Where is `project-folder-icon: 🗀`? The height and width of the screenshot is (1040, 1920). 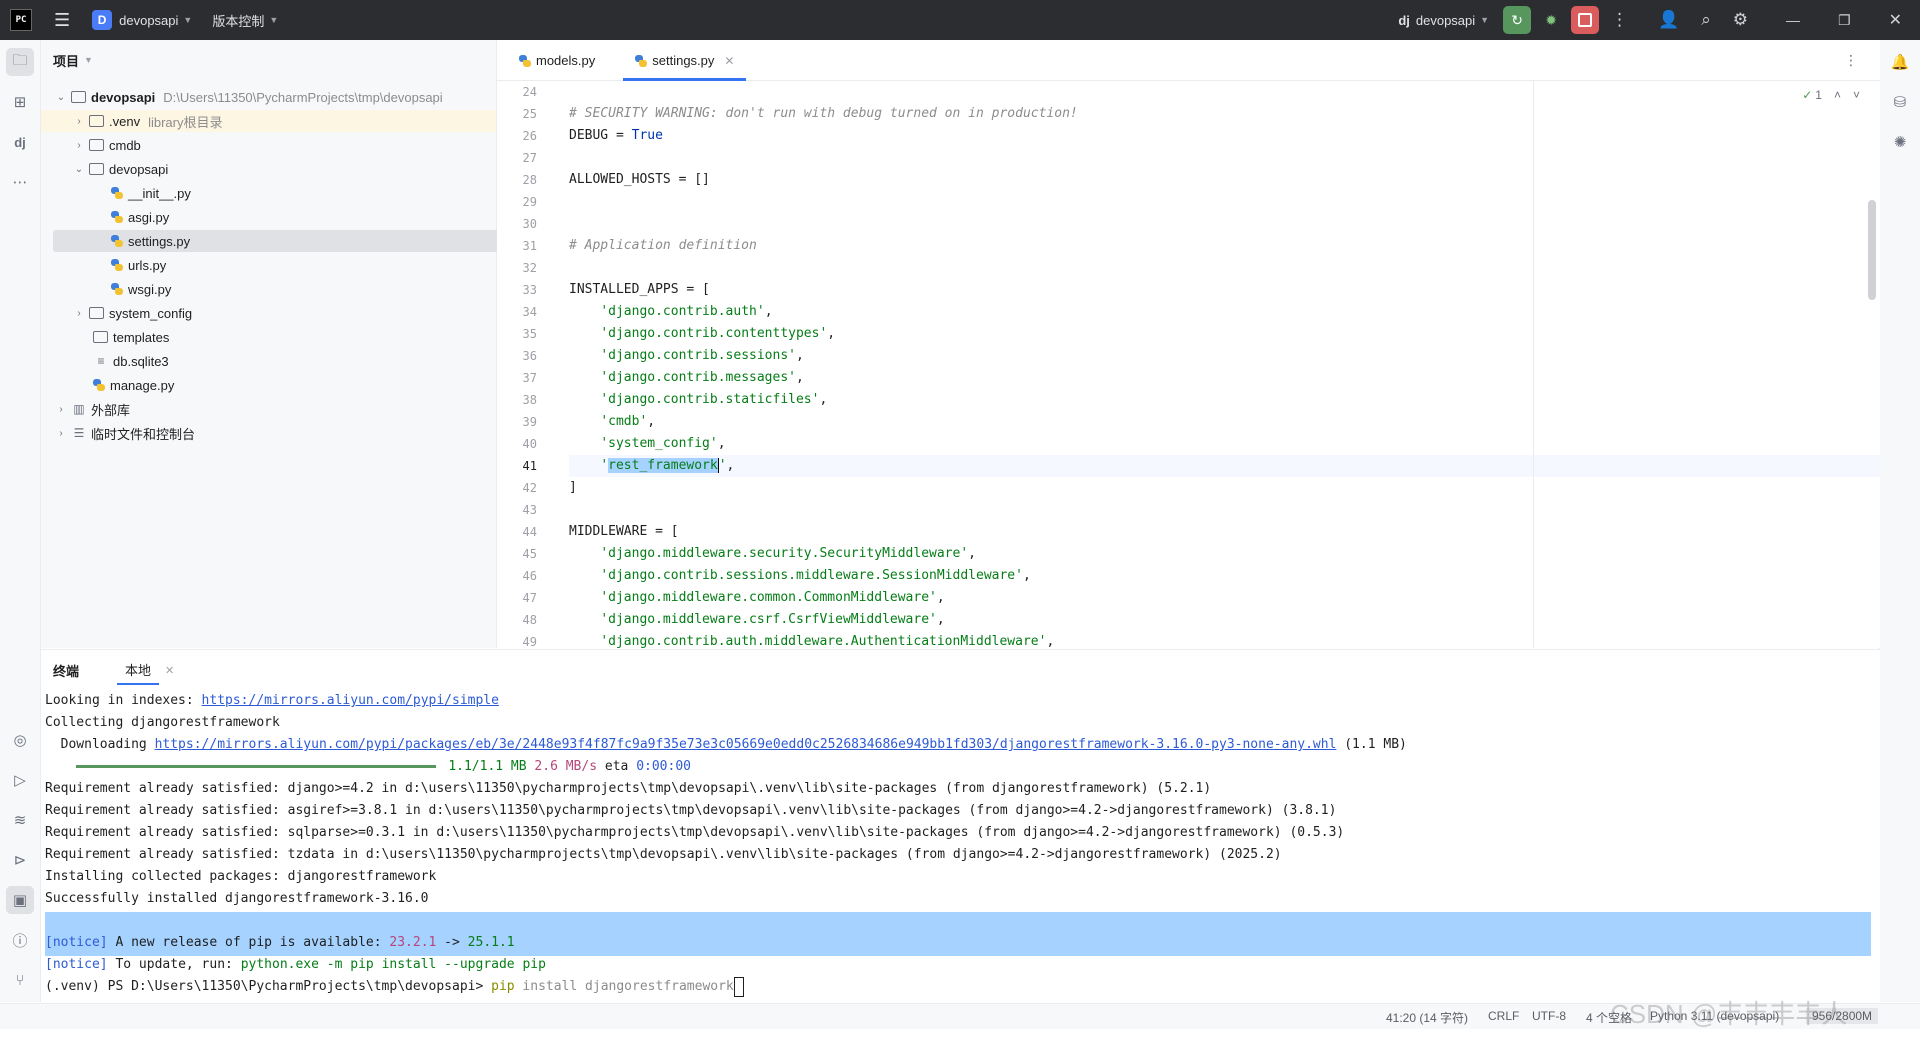
project-folder-icon: 🗀 is located at coordinates (20, 62).